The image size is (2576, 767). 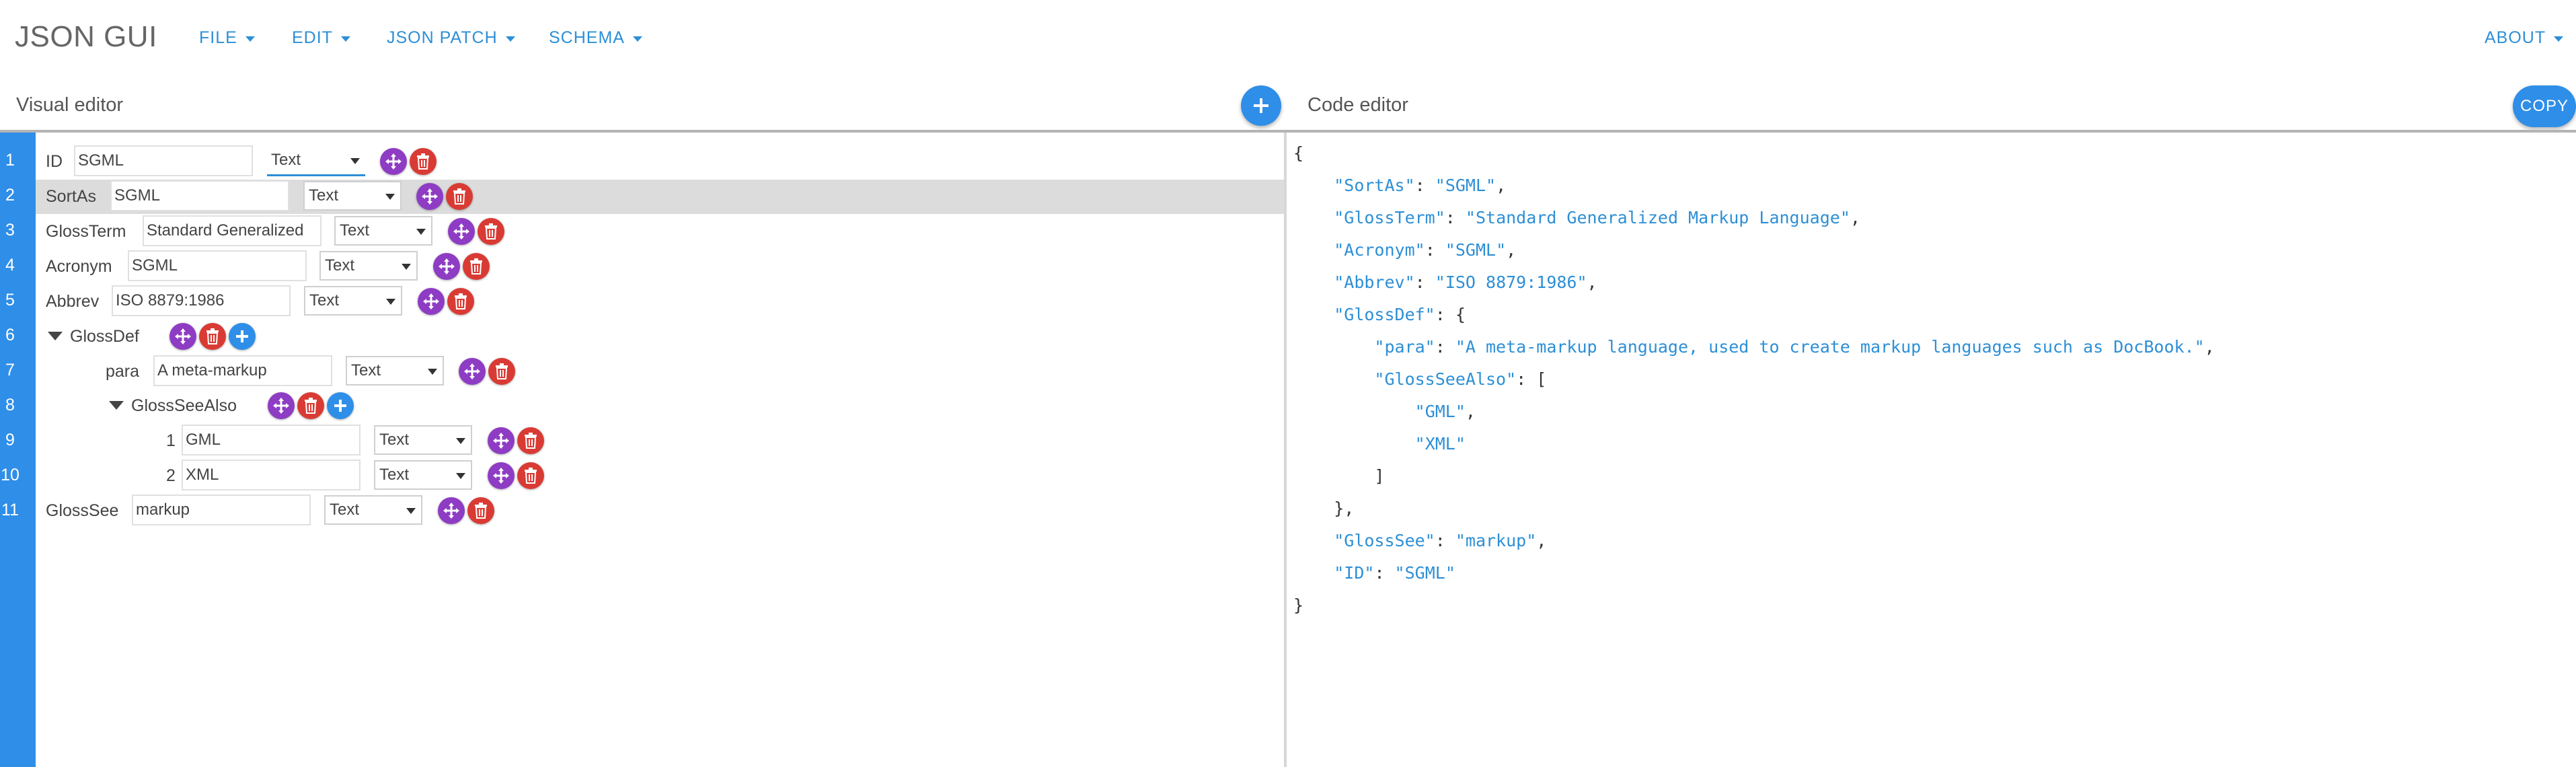 What do you see at coordinates (79, 267) in the screenshot?
I see `key-label: Acronym` at bounding box center [79, 267].